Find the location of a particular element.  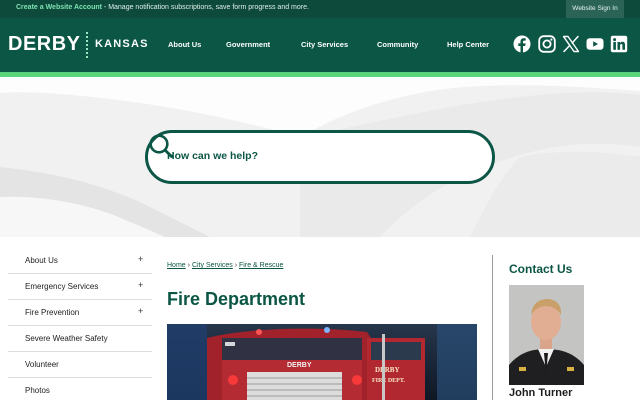

breadcrumb: Home › City Services › Fire & Rescue is located at coordinates (225, 265).